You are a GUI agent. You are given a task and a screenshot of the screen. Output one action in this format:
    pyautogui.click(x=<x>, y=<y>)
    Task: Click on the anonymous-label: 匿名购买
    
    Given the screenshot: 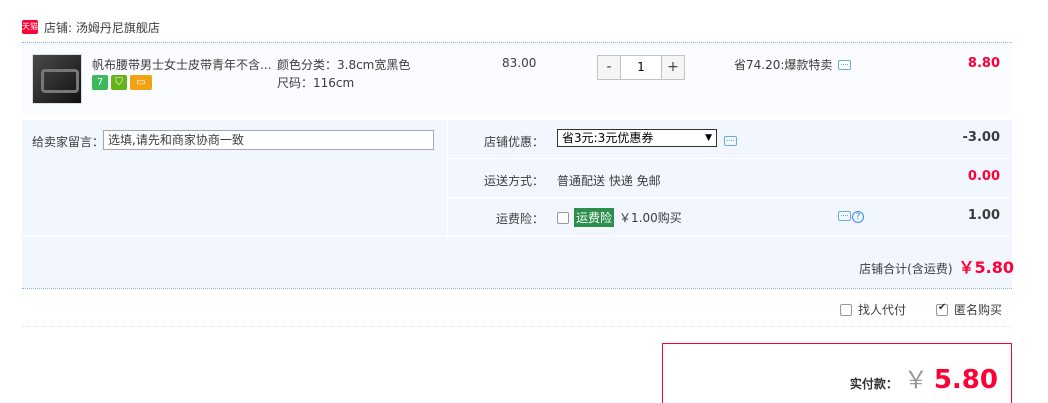 What is the action you would take?
    pyautogui.click(x=978, y=309)
    